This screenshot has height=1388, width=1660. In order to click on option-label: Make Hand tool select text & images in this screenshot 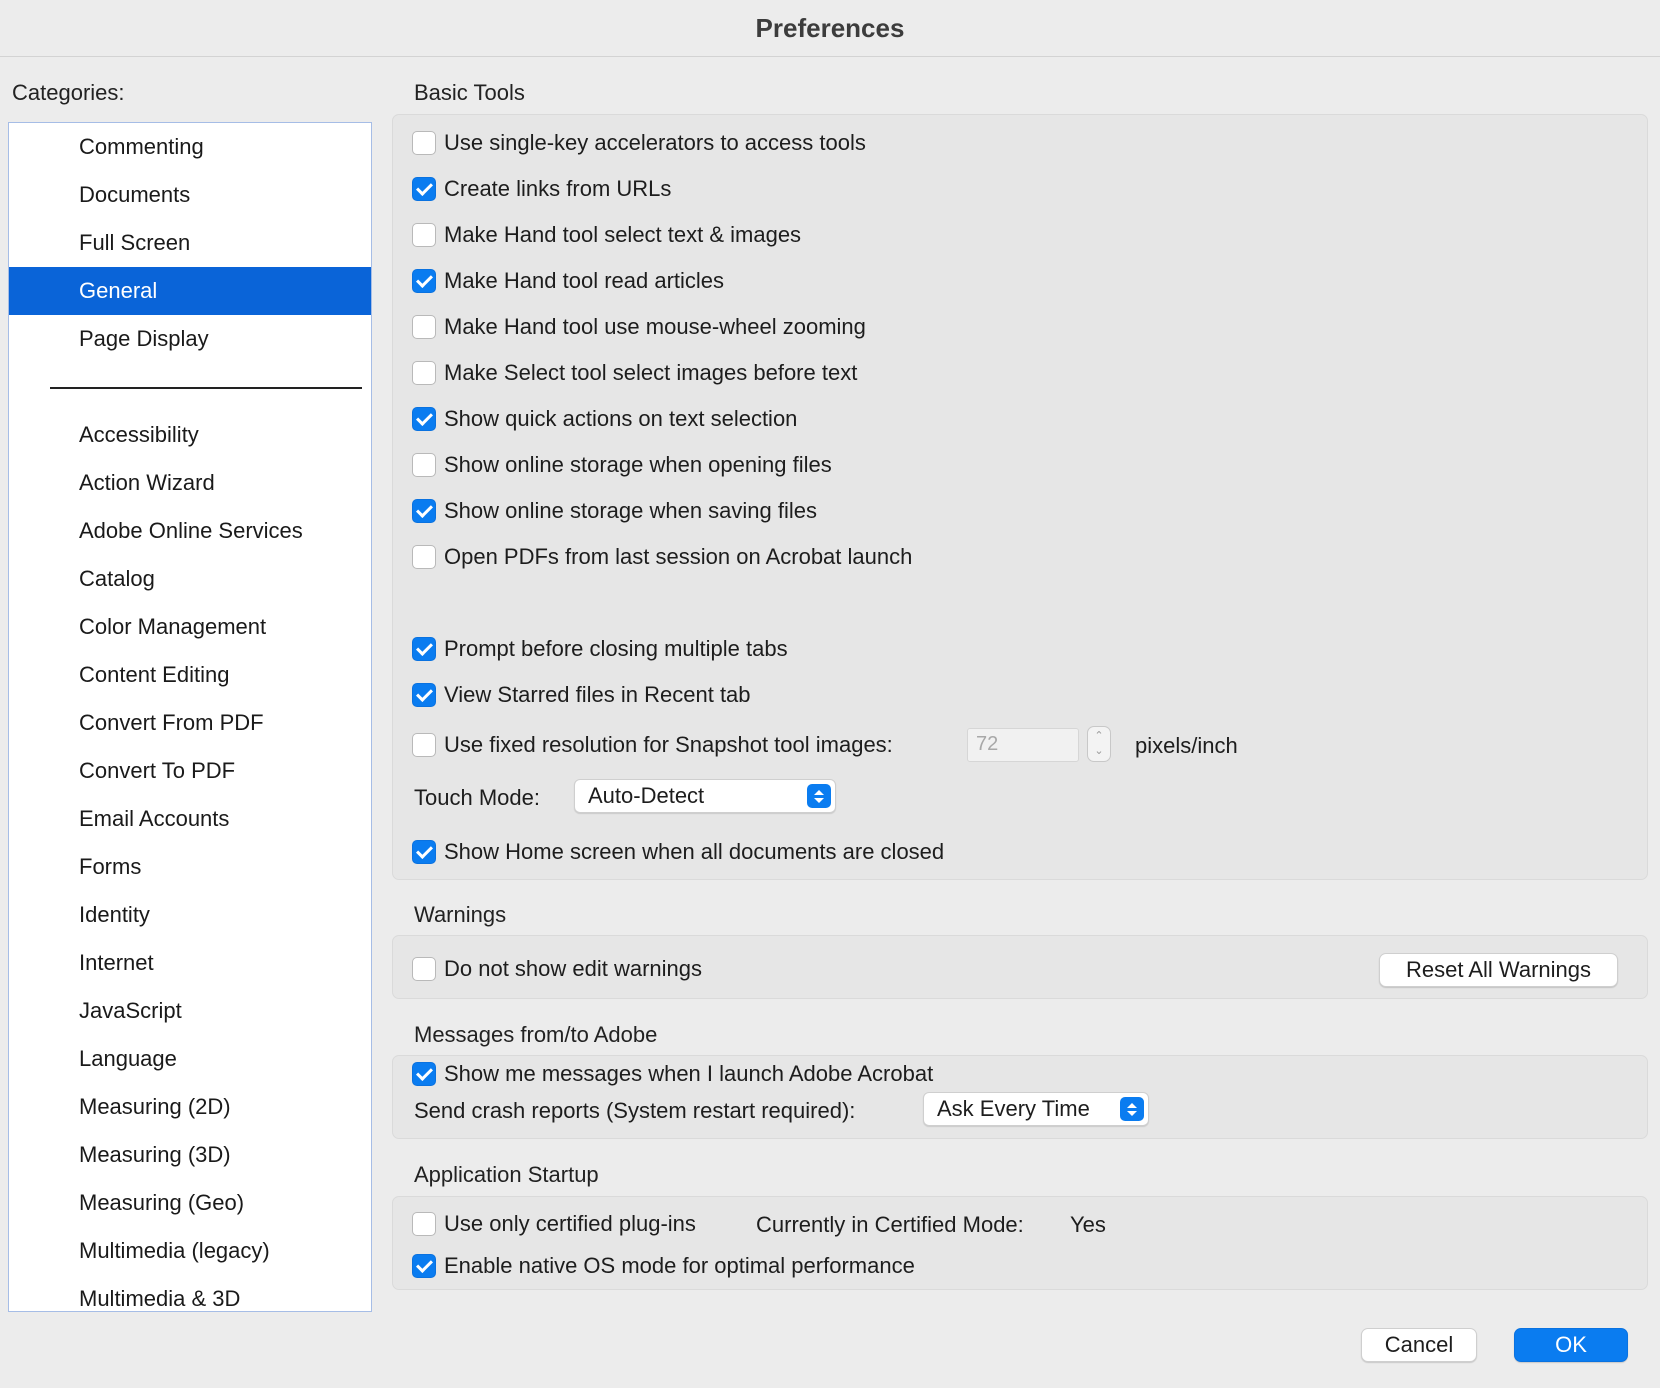, I will do `click(623, 234)`.